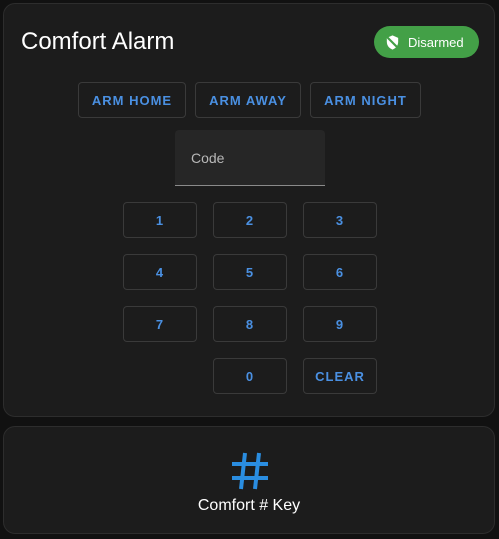  Describe the element at coordinates (98, 41) in the screenshot. I see `alarm-title: Comfort Alarm` at that location.